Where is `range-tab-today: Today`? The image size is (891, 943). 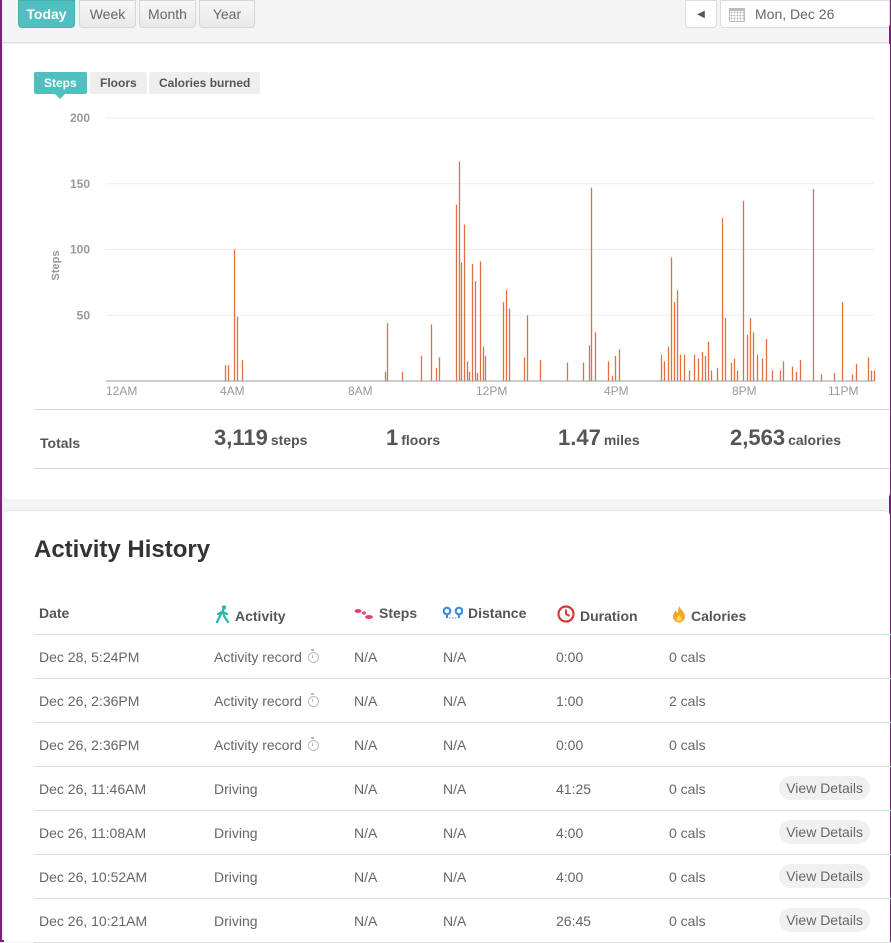 range-tab-today: Today is located at coordinates (46, 14).